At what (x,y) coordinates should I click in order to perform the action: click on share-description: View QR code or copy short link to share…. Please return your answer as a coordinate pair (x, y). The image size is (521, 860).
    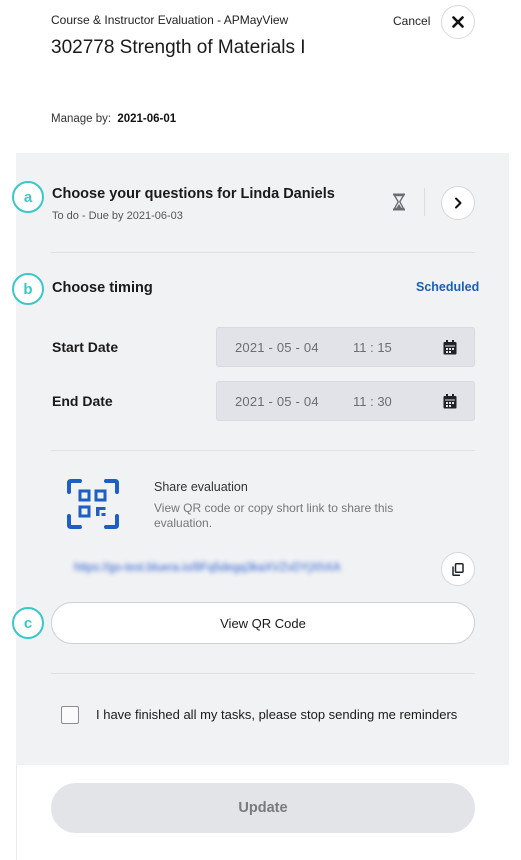
    Looking at the image, I should click on (274, 515).